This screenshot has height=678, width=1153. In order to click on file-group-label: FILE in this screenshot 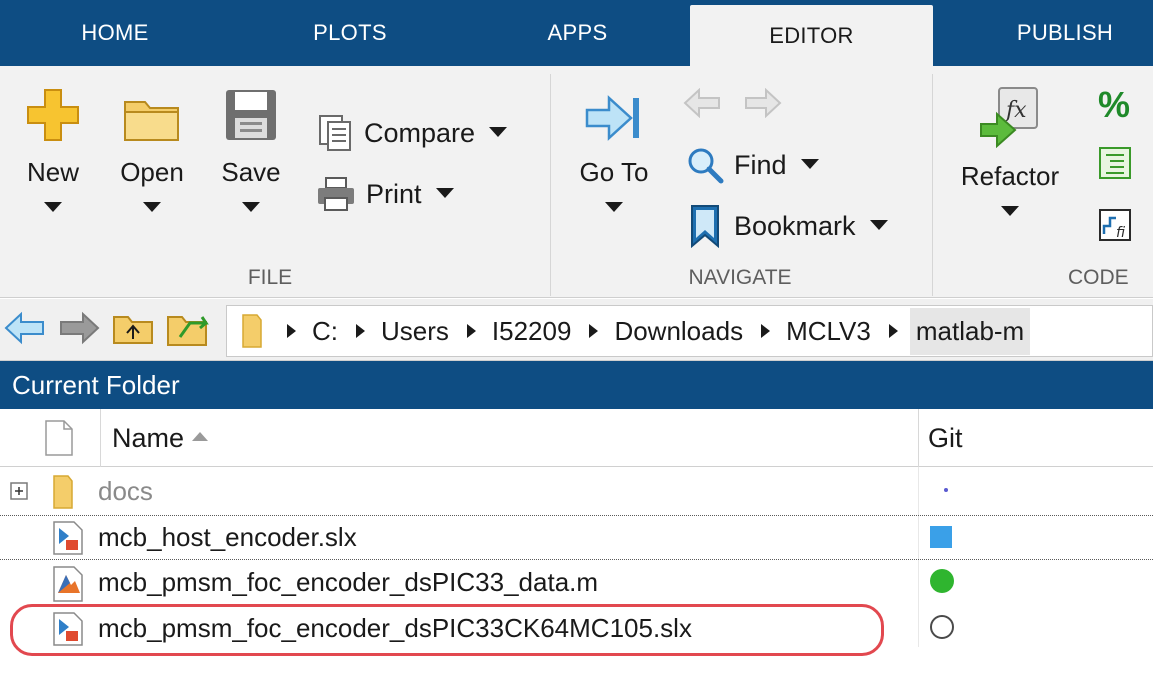, I will do `click(270, 277)`.